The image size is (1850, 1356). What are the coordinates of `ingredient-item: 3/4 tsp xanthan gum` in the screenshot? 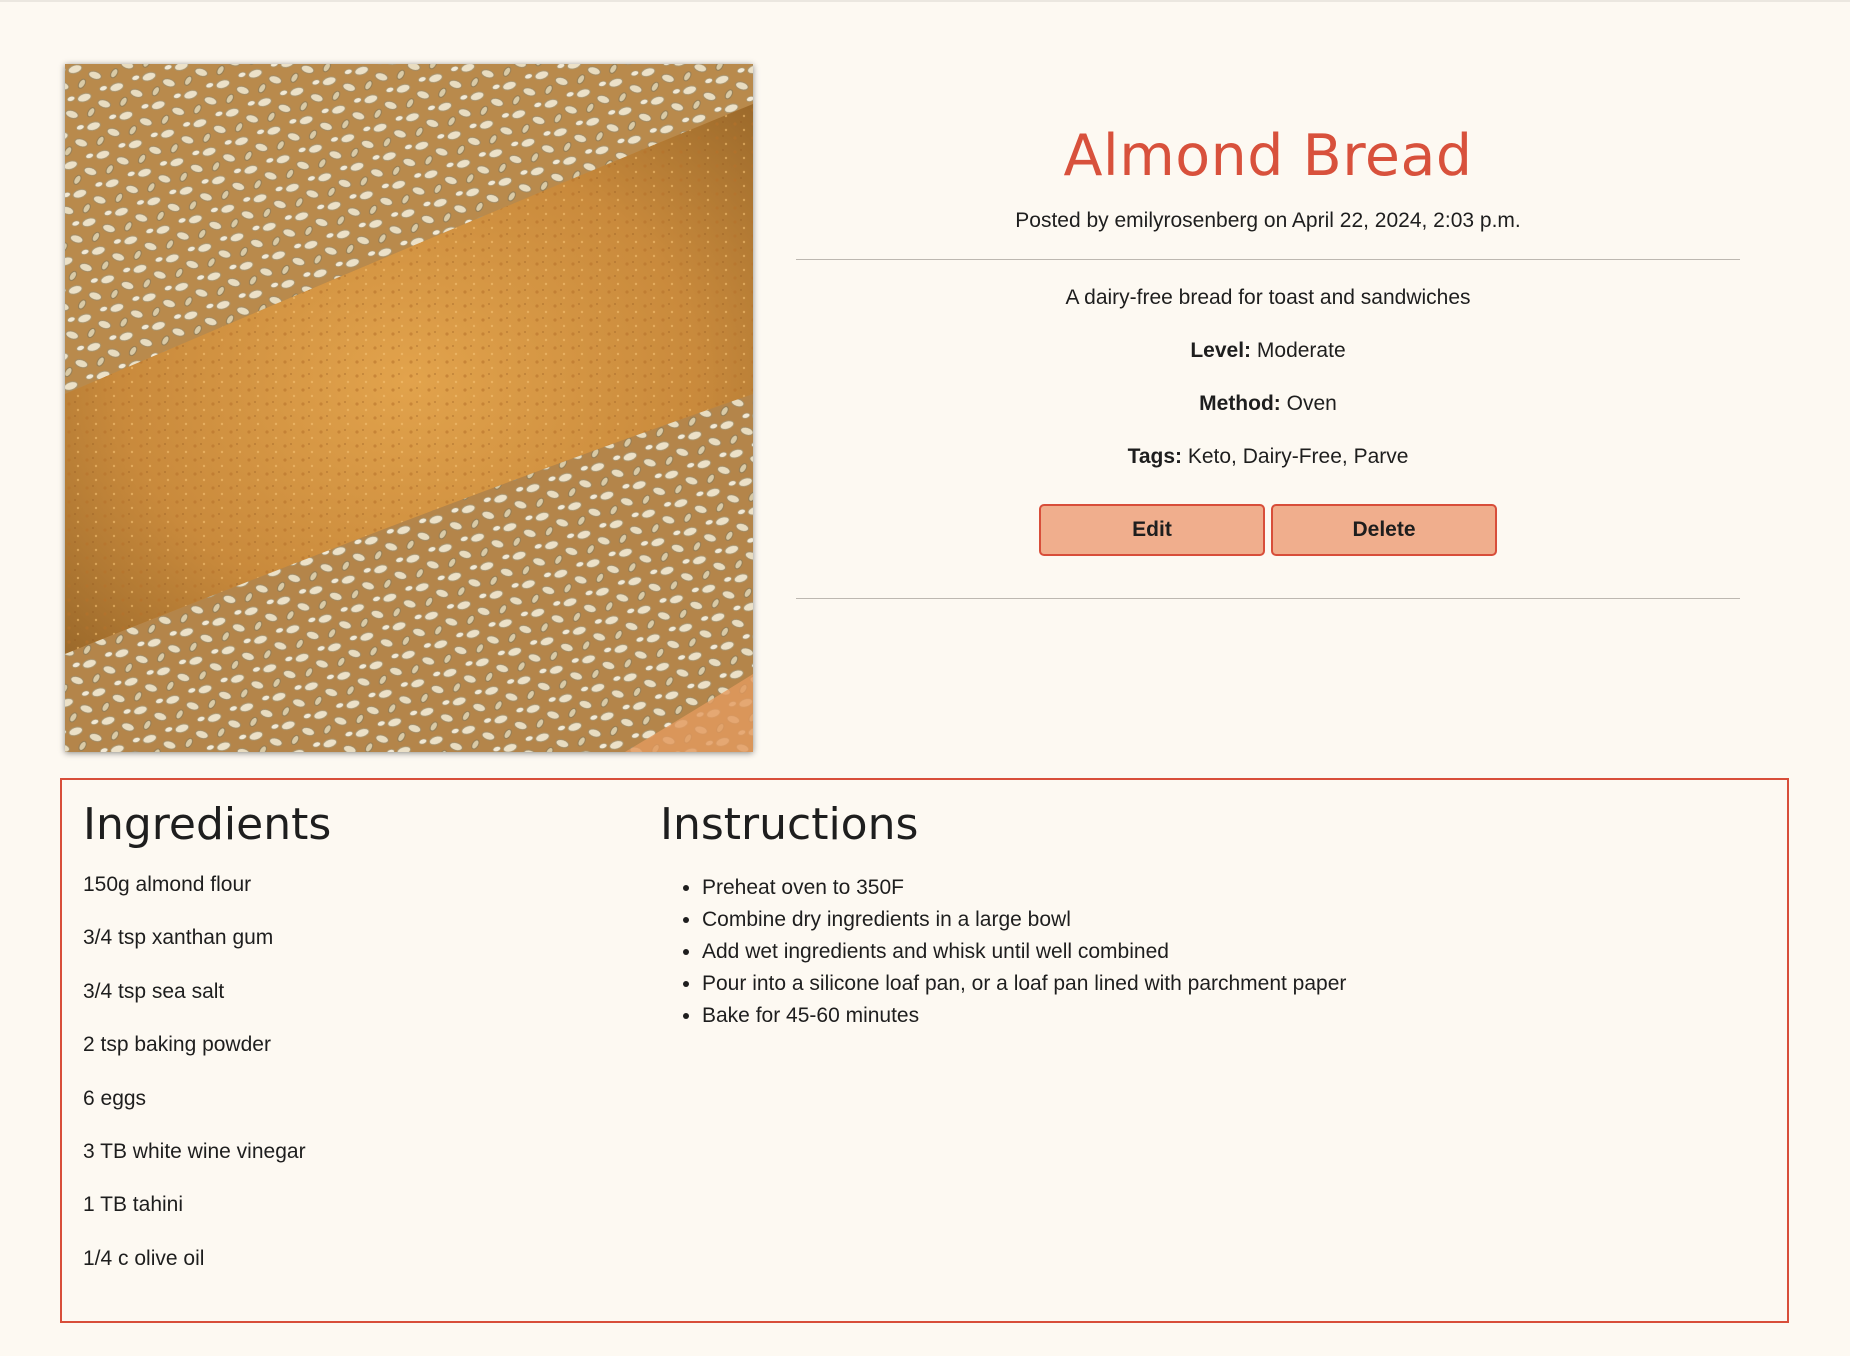 It's located at (178, 938).